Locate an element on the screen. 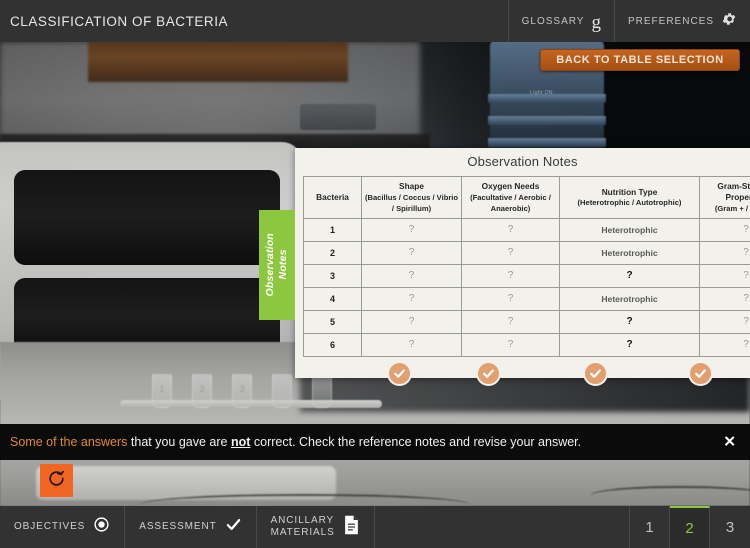 Image resolution: width=750 pixels, height=548 pixels. cell-bacteria: 6 is located at coordinates (332, 344).